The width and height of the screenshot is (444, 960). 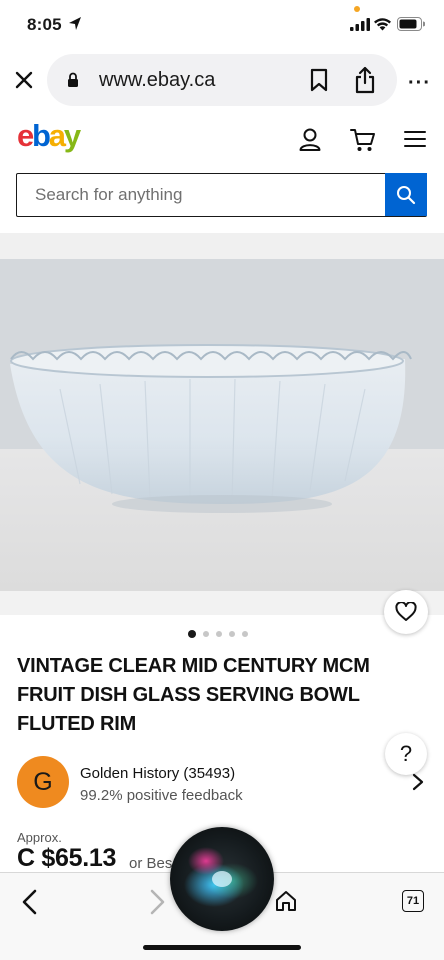 I want to click on chevron-right-icon, so click(x=418, y=782).